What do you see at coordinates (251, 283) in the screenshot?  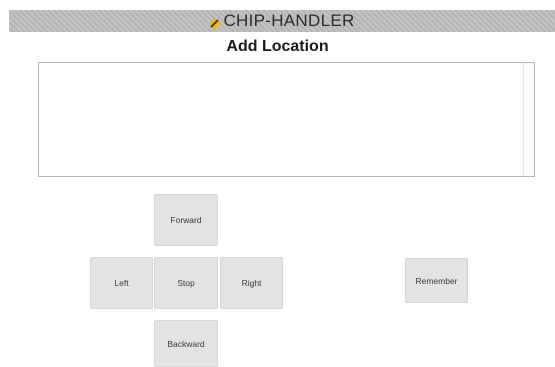 I see `right-button: Right` at bounding box center [251, 283].